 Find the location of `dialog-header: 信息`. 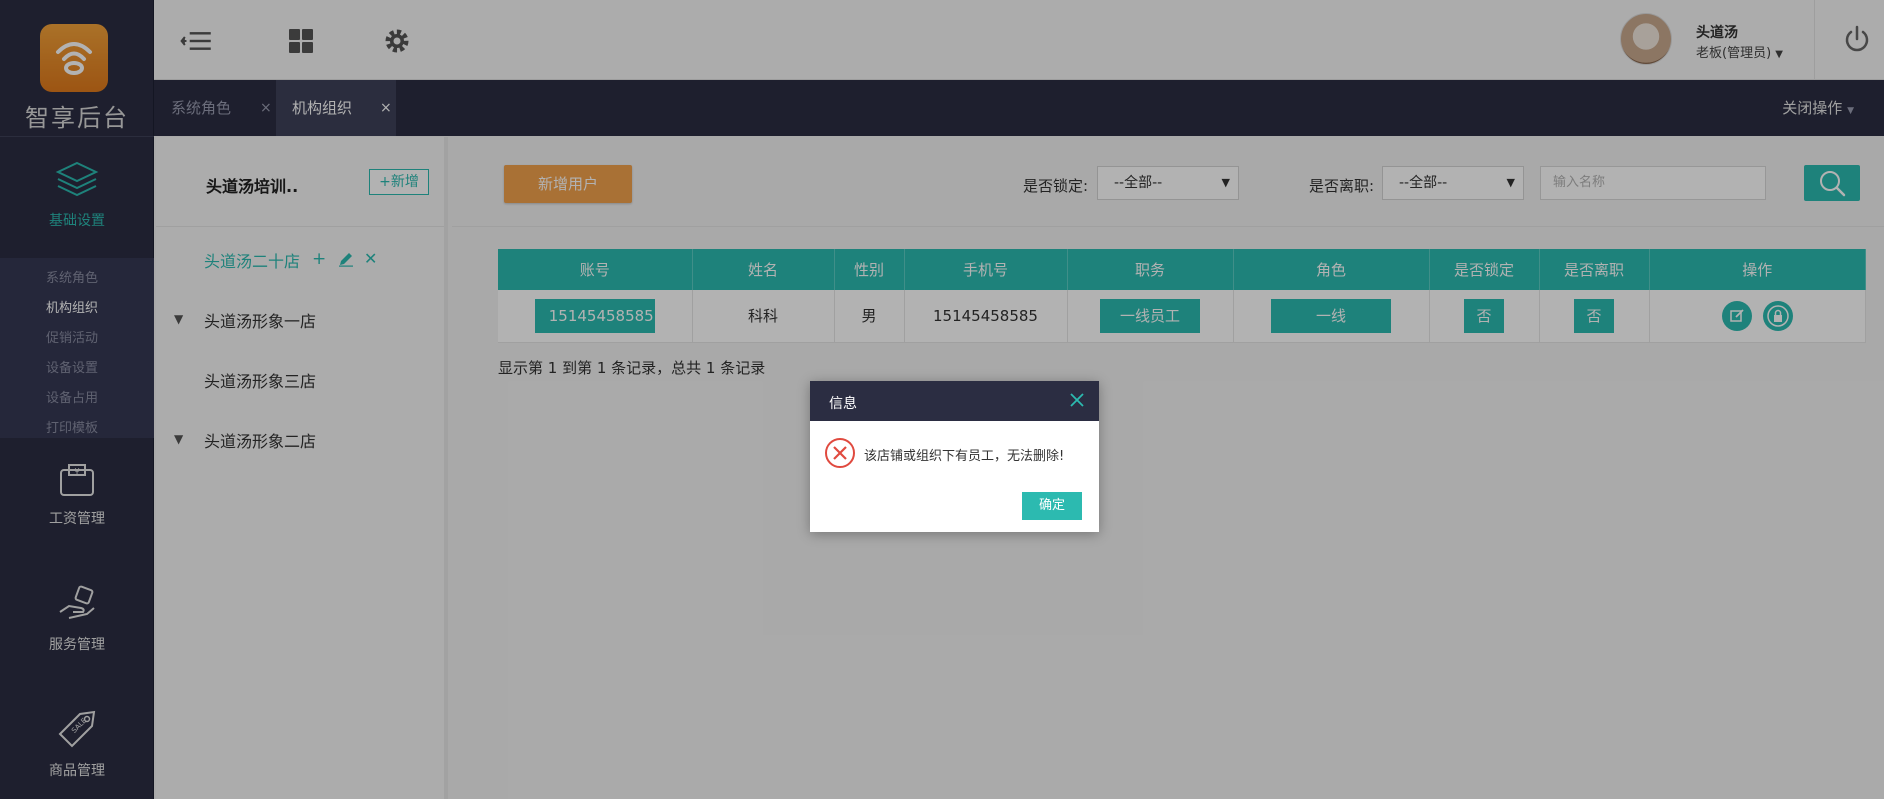

dialog-header: 信息 is located at coordinates (954, 401).